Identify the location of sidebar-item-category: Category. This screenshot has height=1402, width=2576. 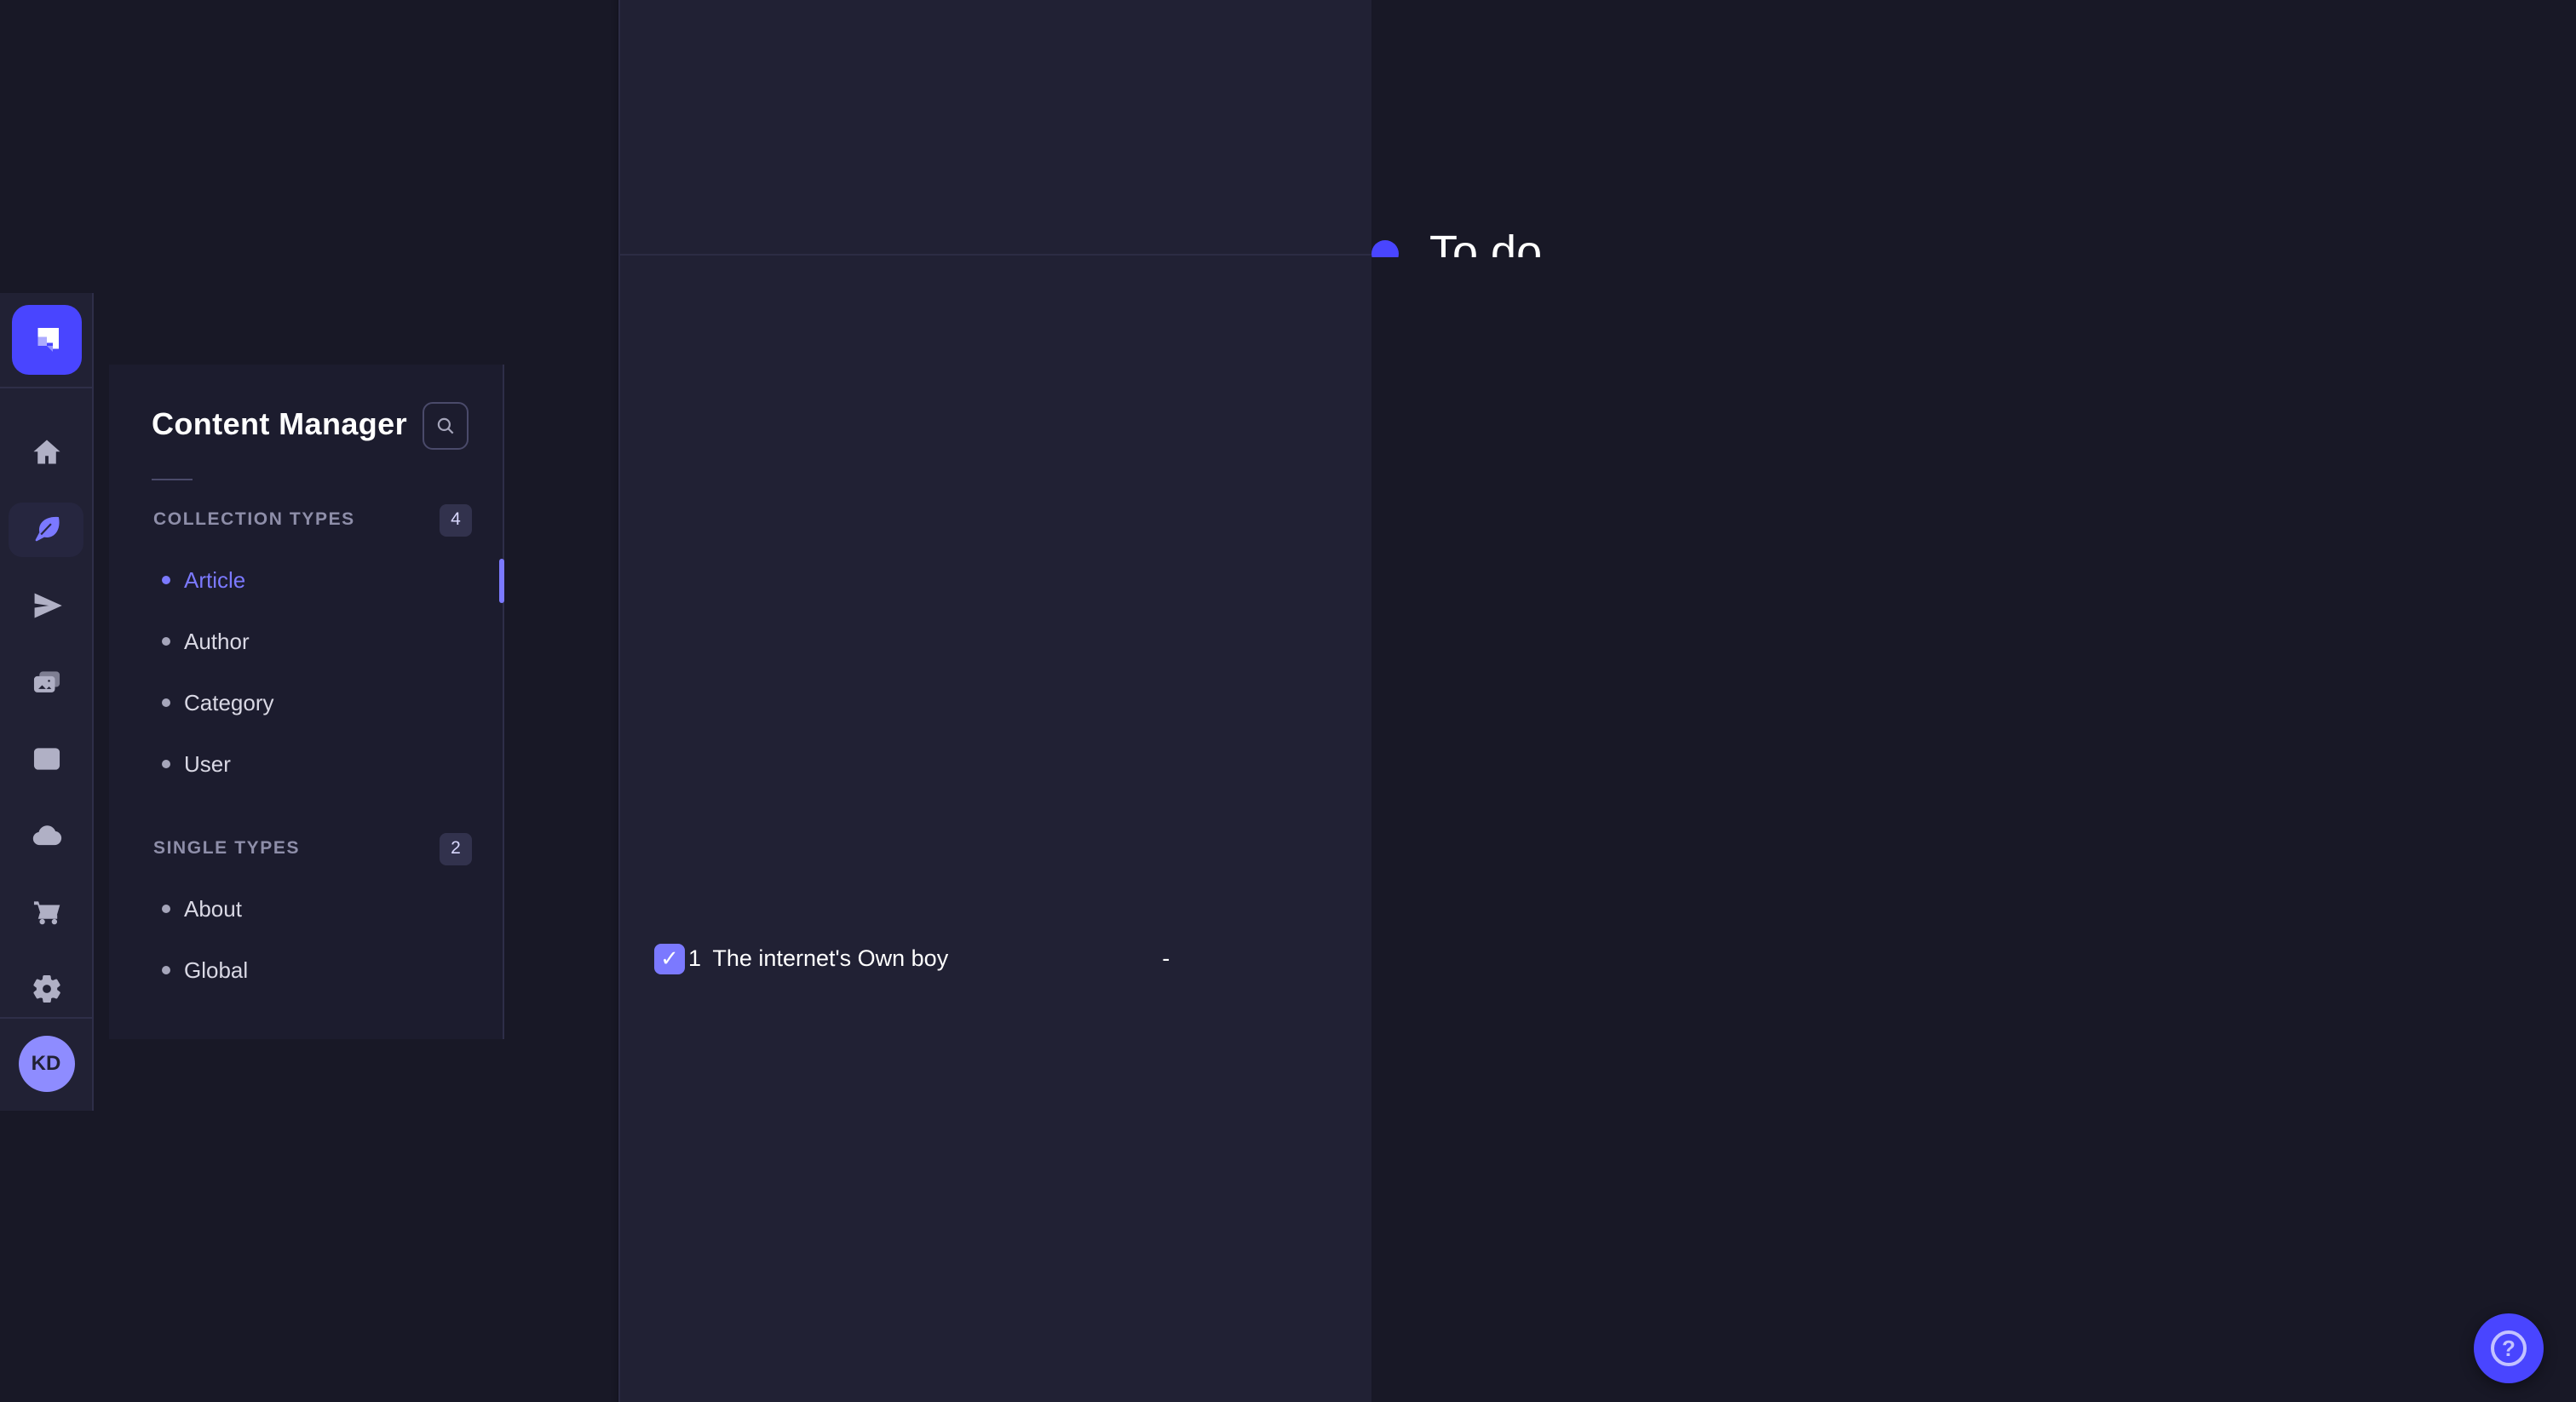
(306, 702).